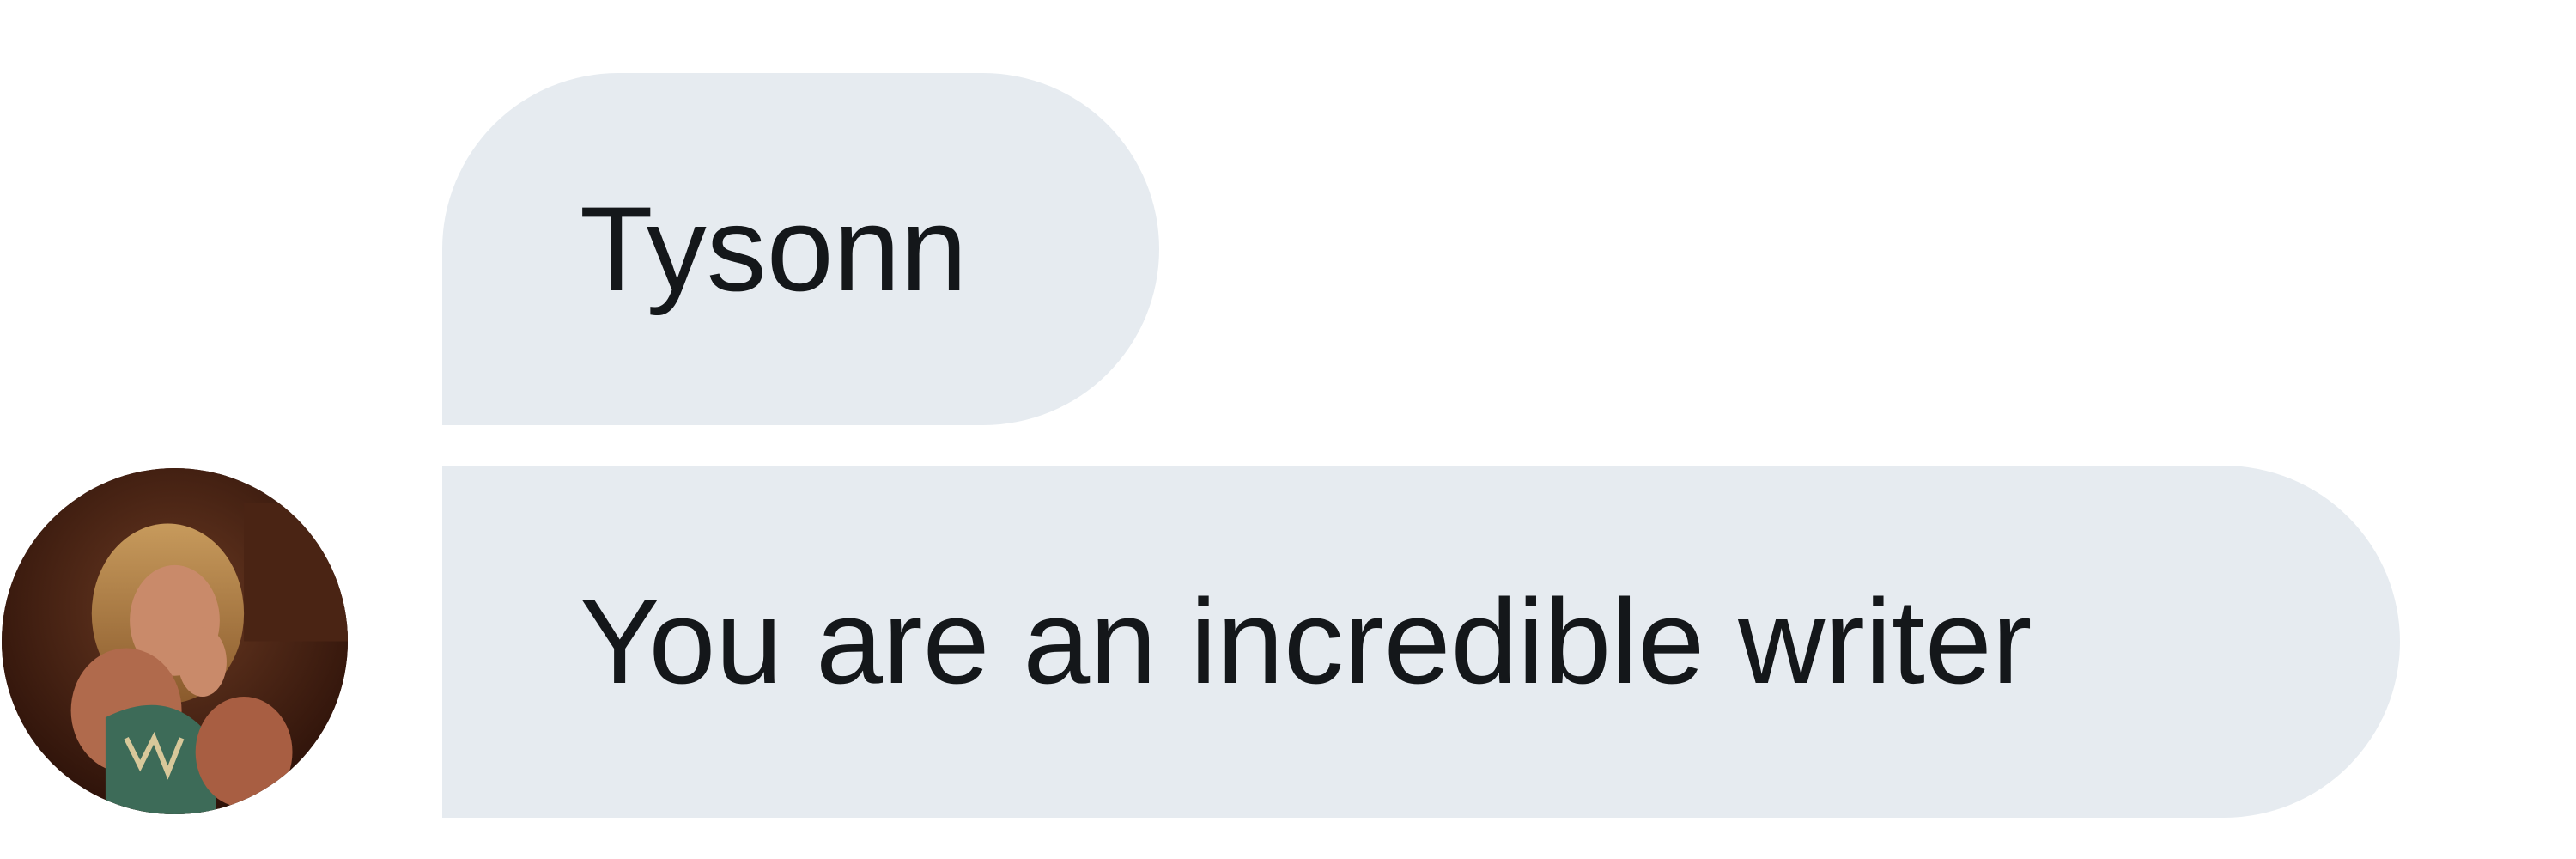 This screenshot has height=859, width=2576. I want to click on avatar, so click(175, 641).